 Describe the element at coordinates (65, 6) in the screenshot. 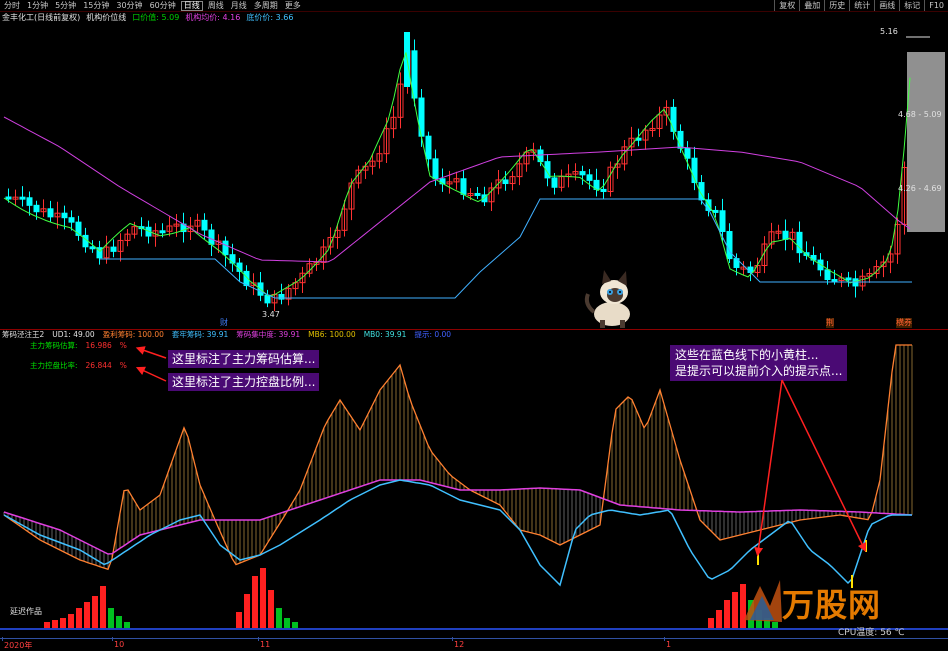

I see `period-tab-2: 5分钟` at that location.